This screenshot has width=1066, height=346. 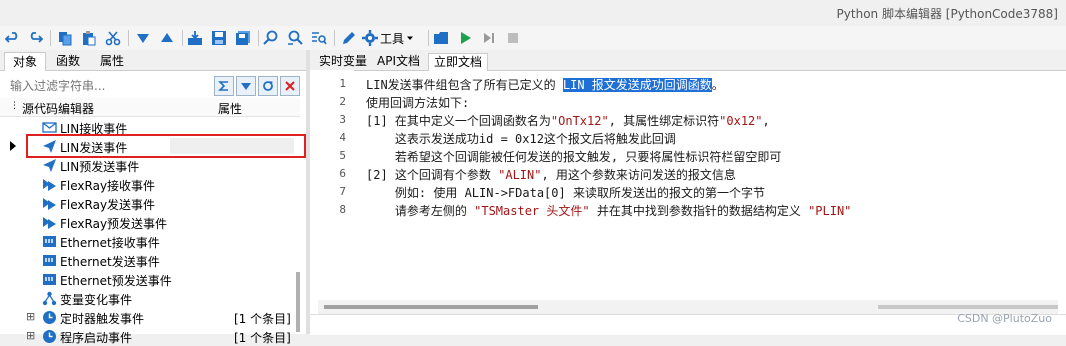 I want to click on save-all-button, so click(x=243, y=38).